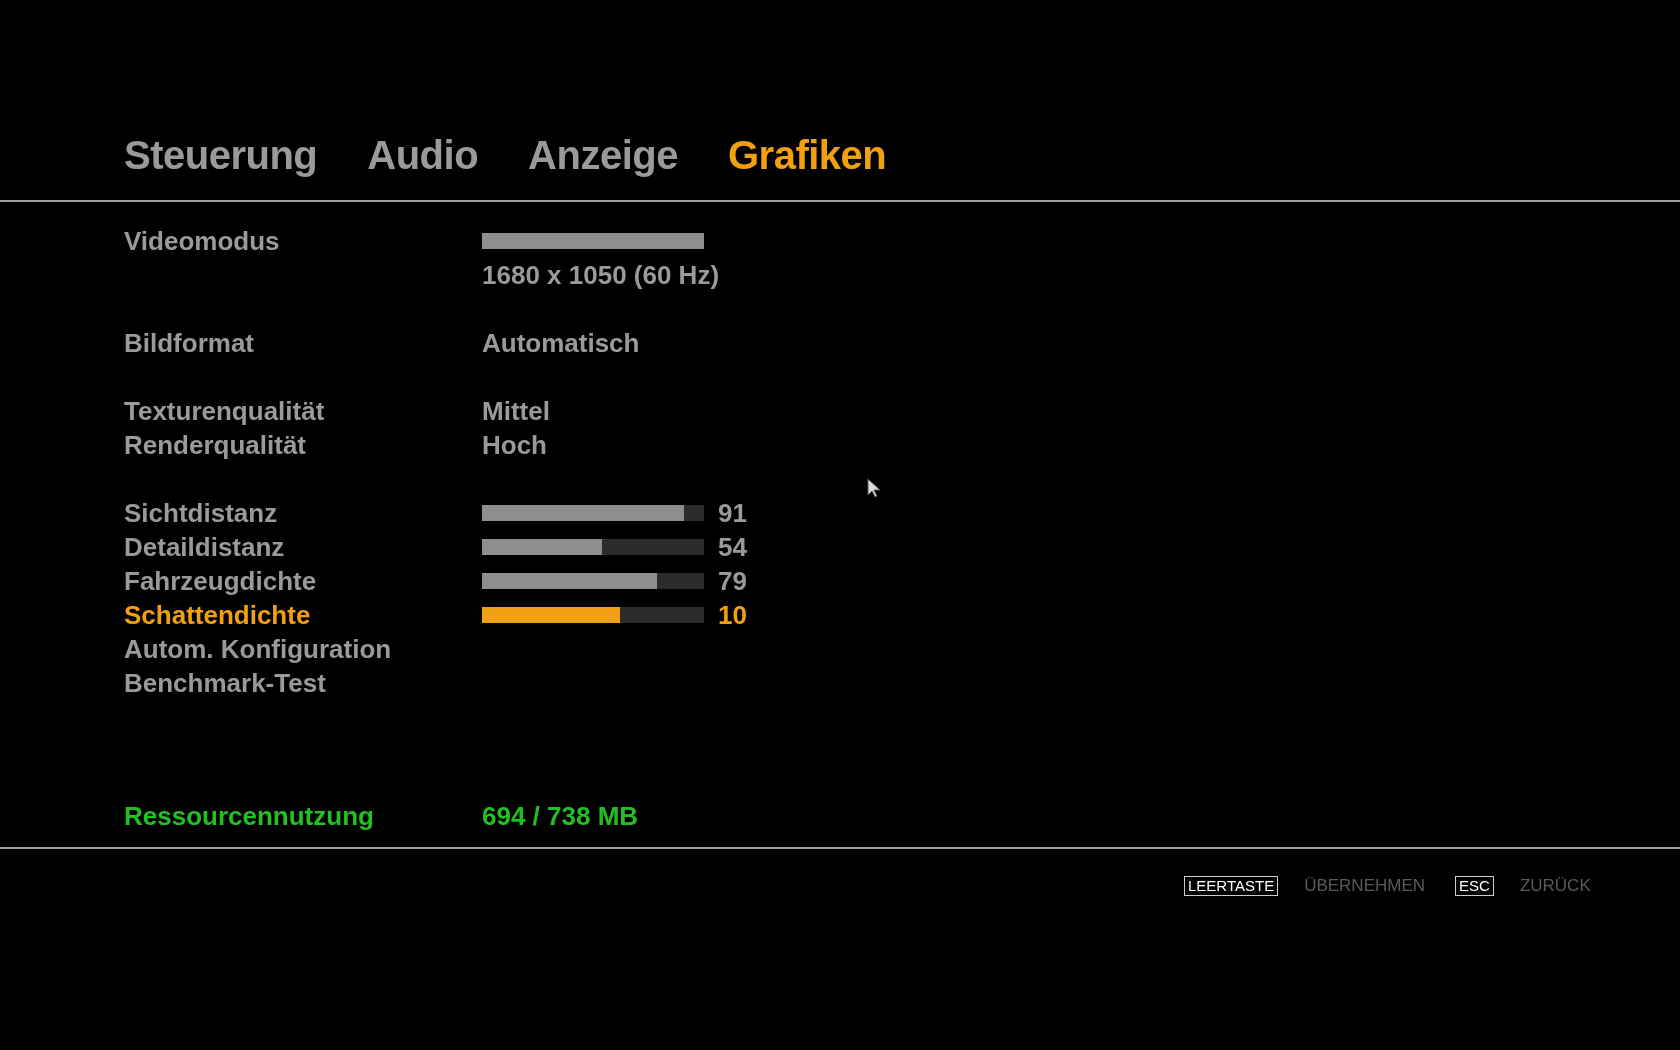 The width and height of the screenshot is (1680, 1050). I want to click on slider-value: 54, so click(732, 547).